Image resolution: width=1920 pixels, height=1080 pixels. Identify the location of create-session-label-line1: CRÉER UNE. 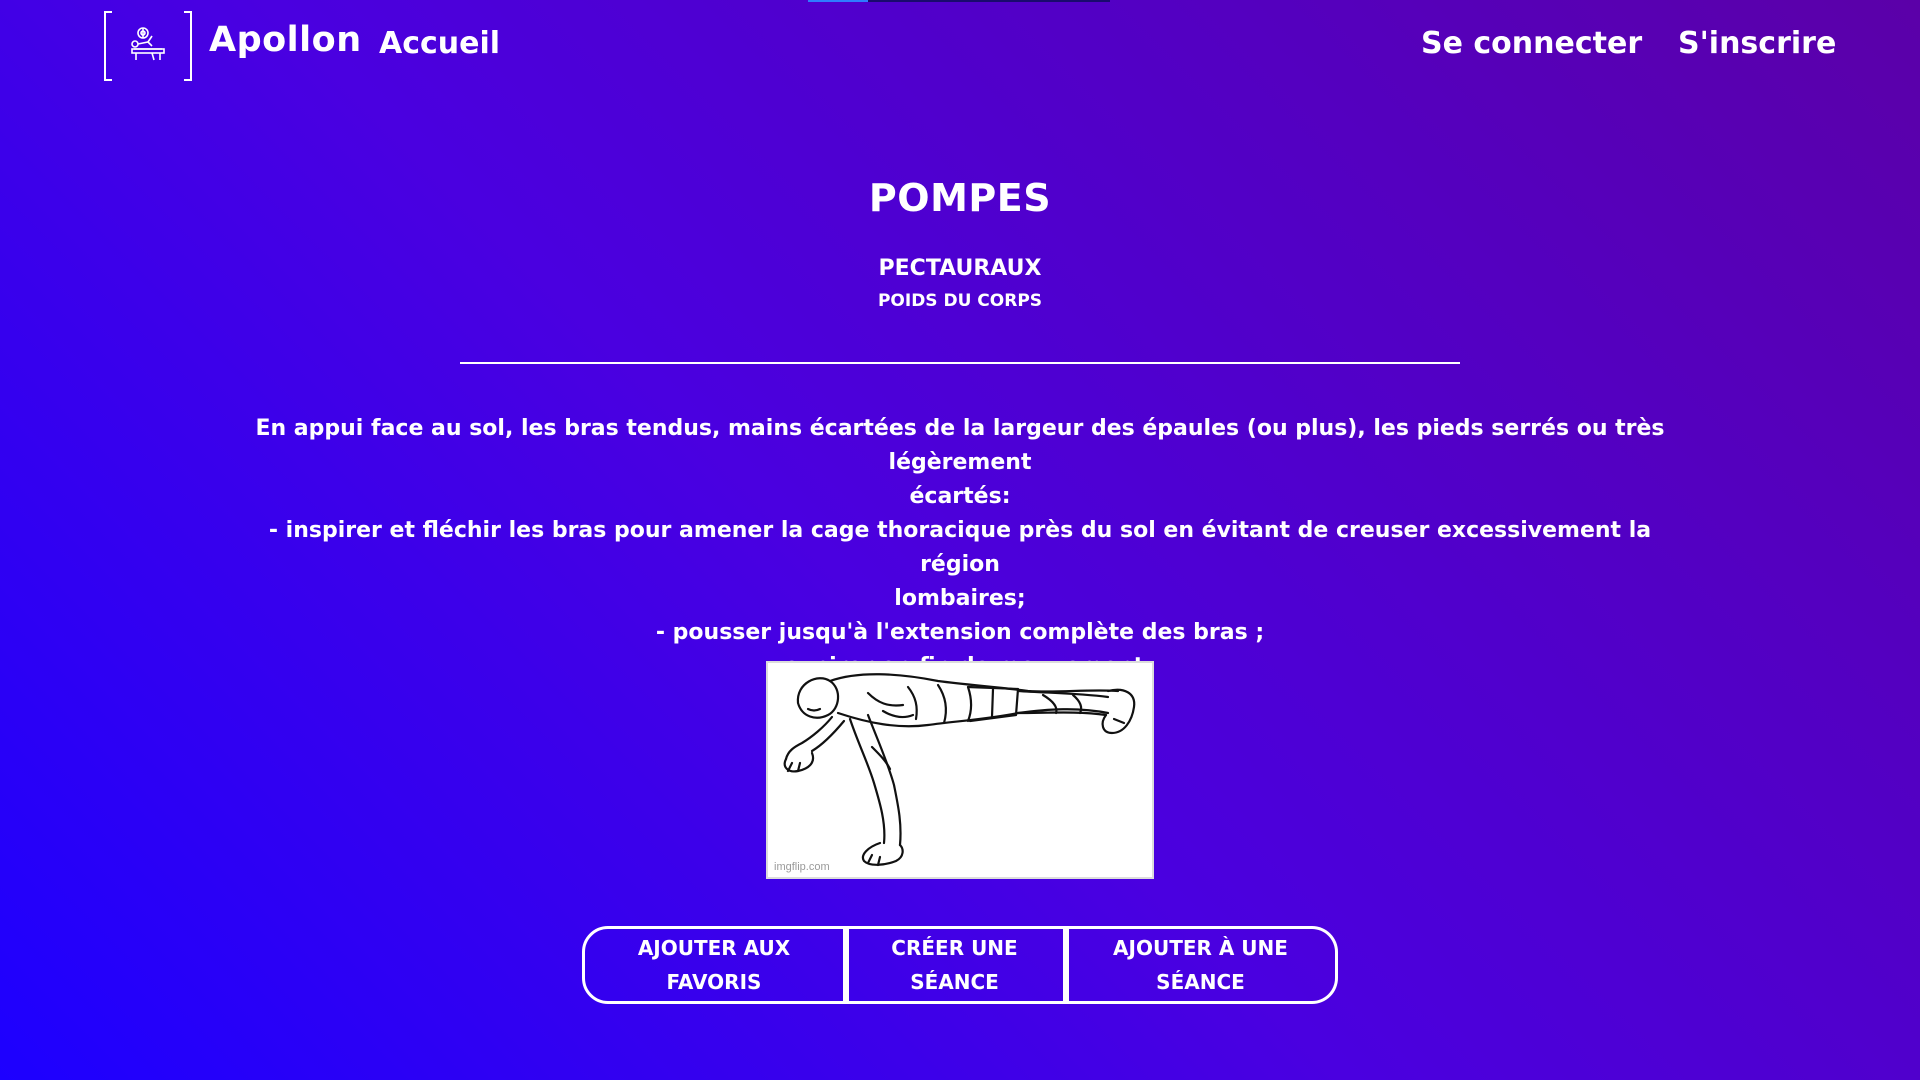
(954, 948).